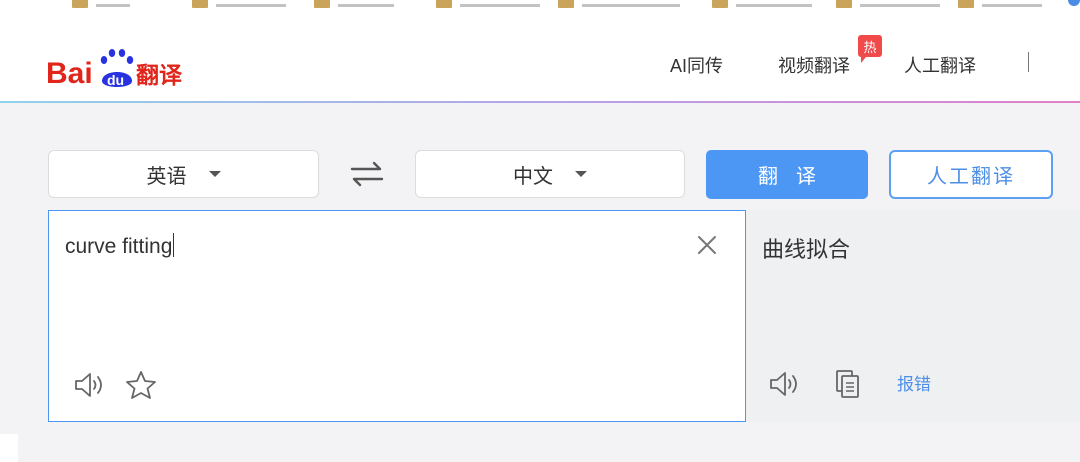 The image size is (1080, 462). Describe the element at coordinates (166, 176) in the screenshot. I see `source-language-label: 英语` at that location.